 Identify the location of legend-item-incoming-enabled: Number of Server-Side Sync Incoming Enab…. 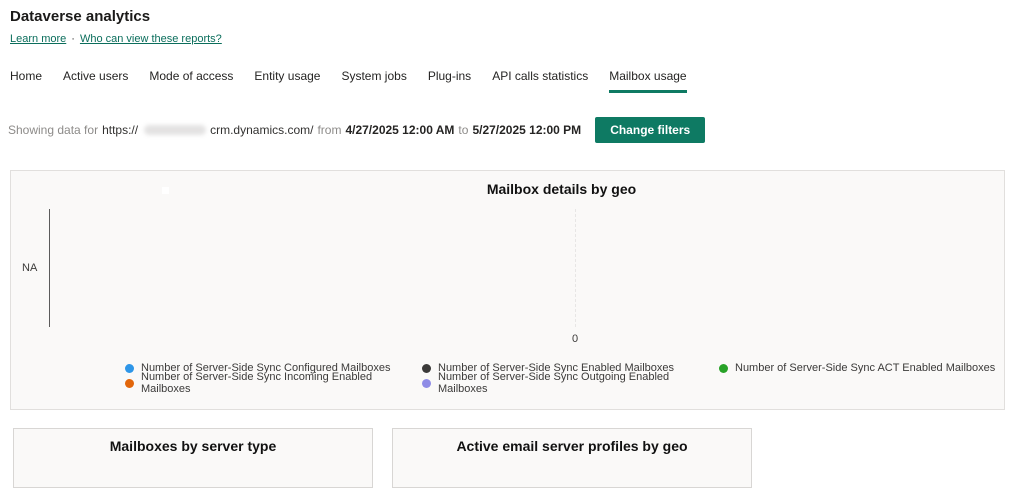
(273, 383).